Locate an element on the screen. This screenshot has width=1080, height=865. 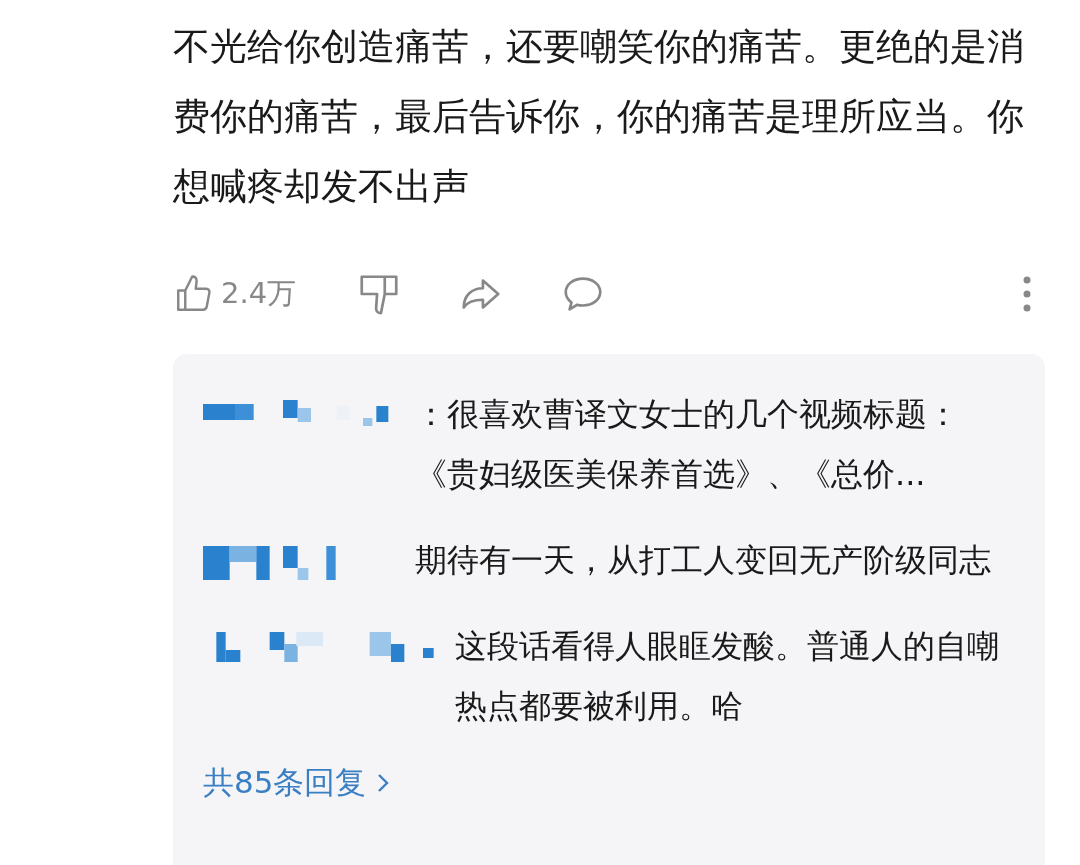
reply-text: 这段话看得人眼眶发酸。普通人的自嘲热点都要被利用。哈 is located at coordinates (727, 676).